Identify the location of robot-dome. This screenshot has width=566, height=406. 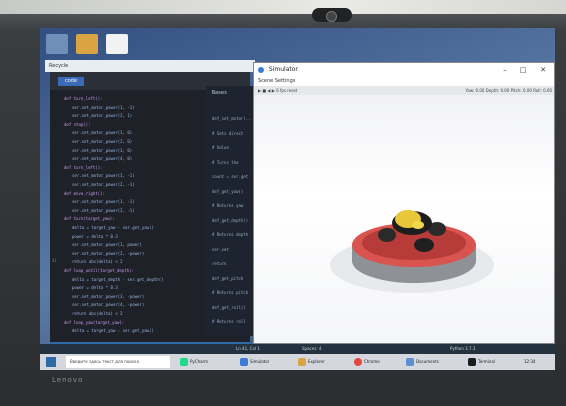
(418, 225).